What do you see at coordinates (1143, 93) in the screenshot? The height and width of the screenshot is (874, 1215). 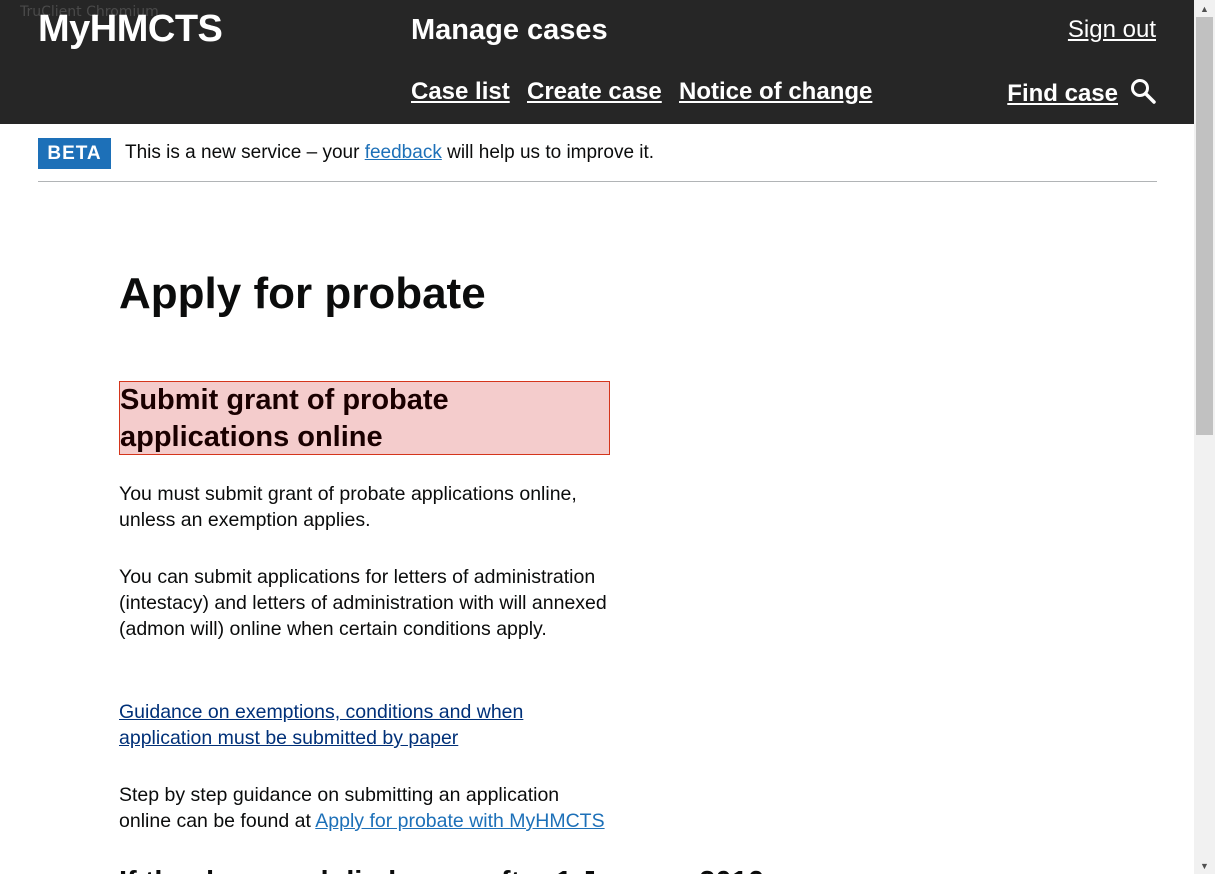 I see `search-icon` at bounding box center [1143, 93].